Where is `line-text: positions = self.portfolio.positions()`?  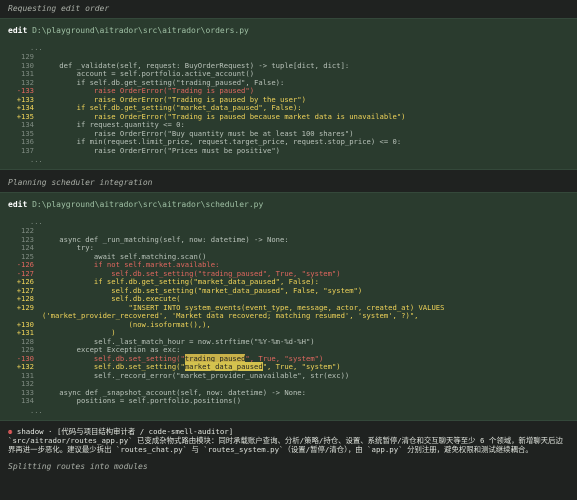
line-text: positions = self.portfolio.positions() is located at coordinates (142, 400).